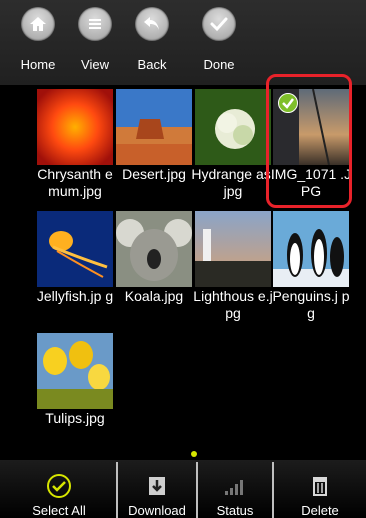 The image size is (366, 518). I want to click on select-all-label: Select All, so click(59, 510).